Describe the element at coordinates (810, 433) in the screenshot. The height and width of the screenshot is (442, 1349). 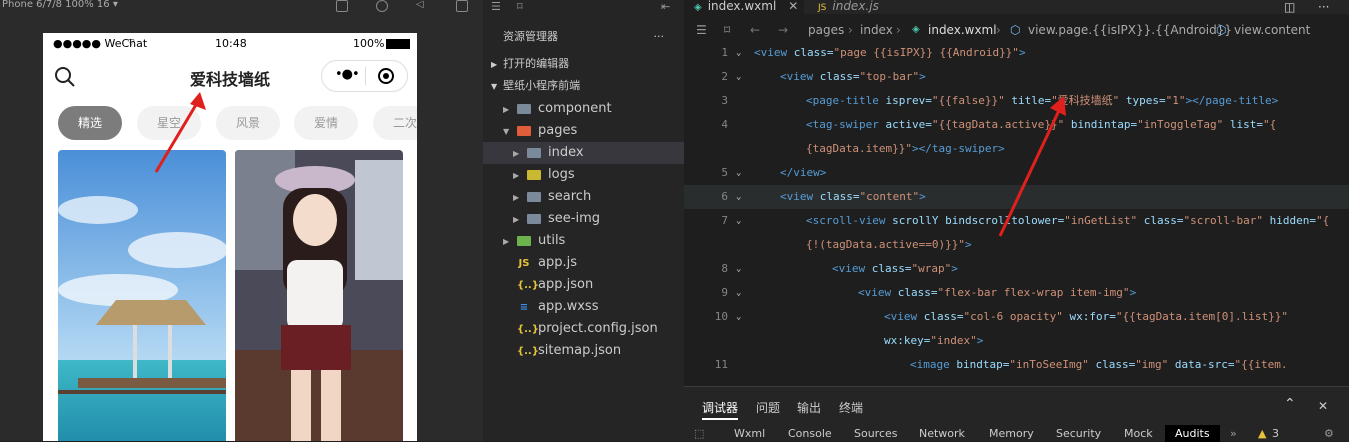
I see `tab-console: Console` at that location.